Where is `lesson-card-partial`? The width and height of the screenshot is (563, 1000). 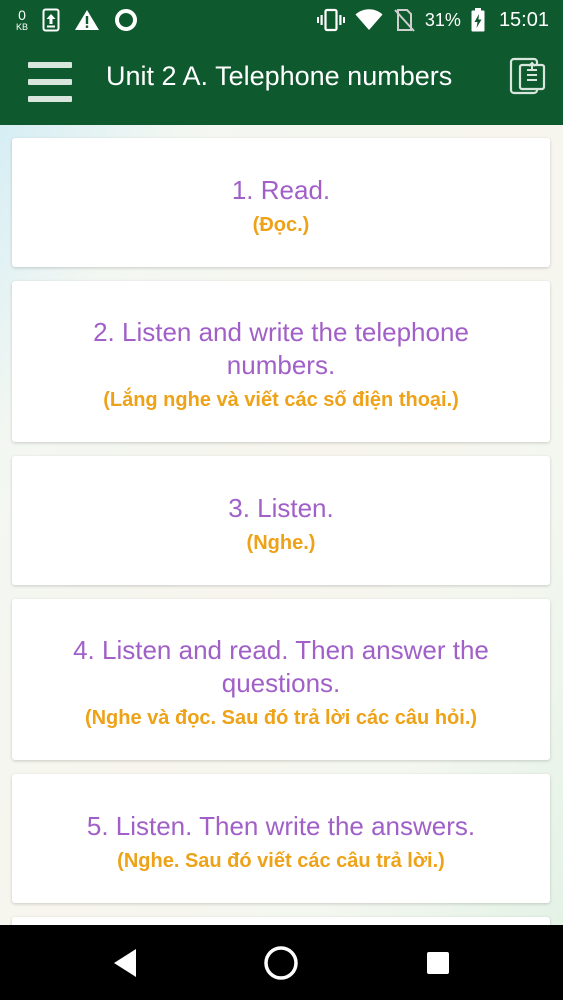 lesson-card-partial is located at coordinates (281, 921).